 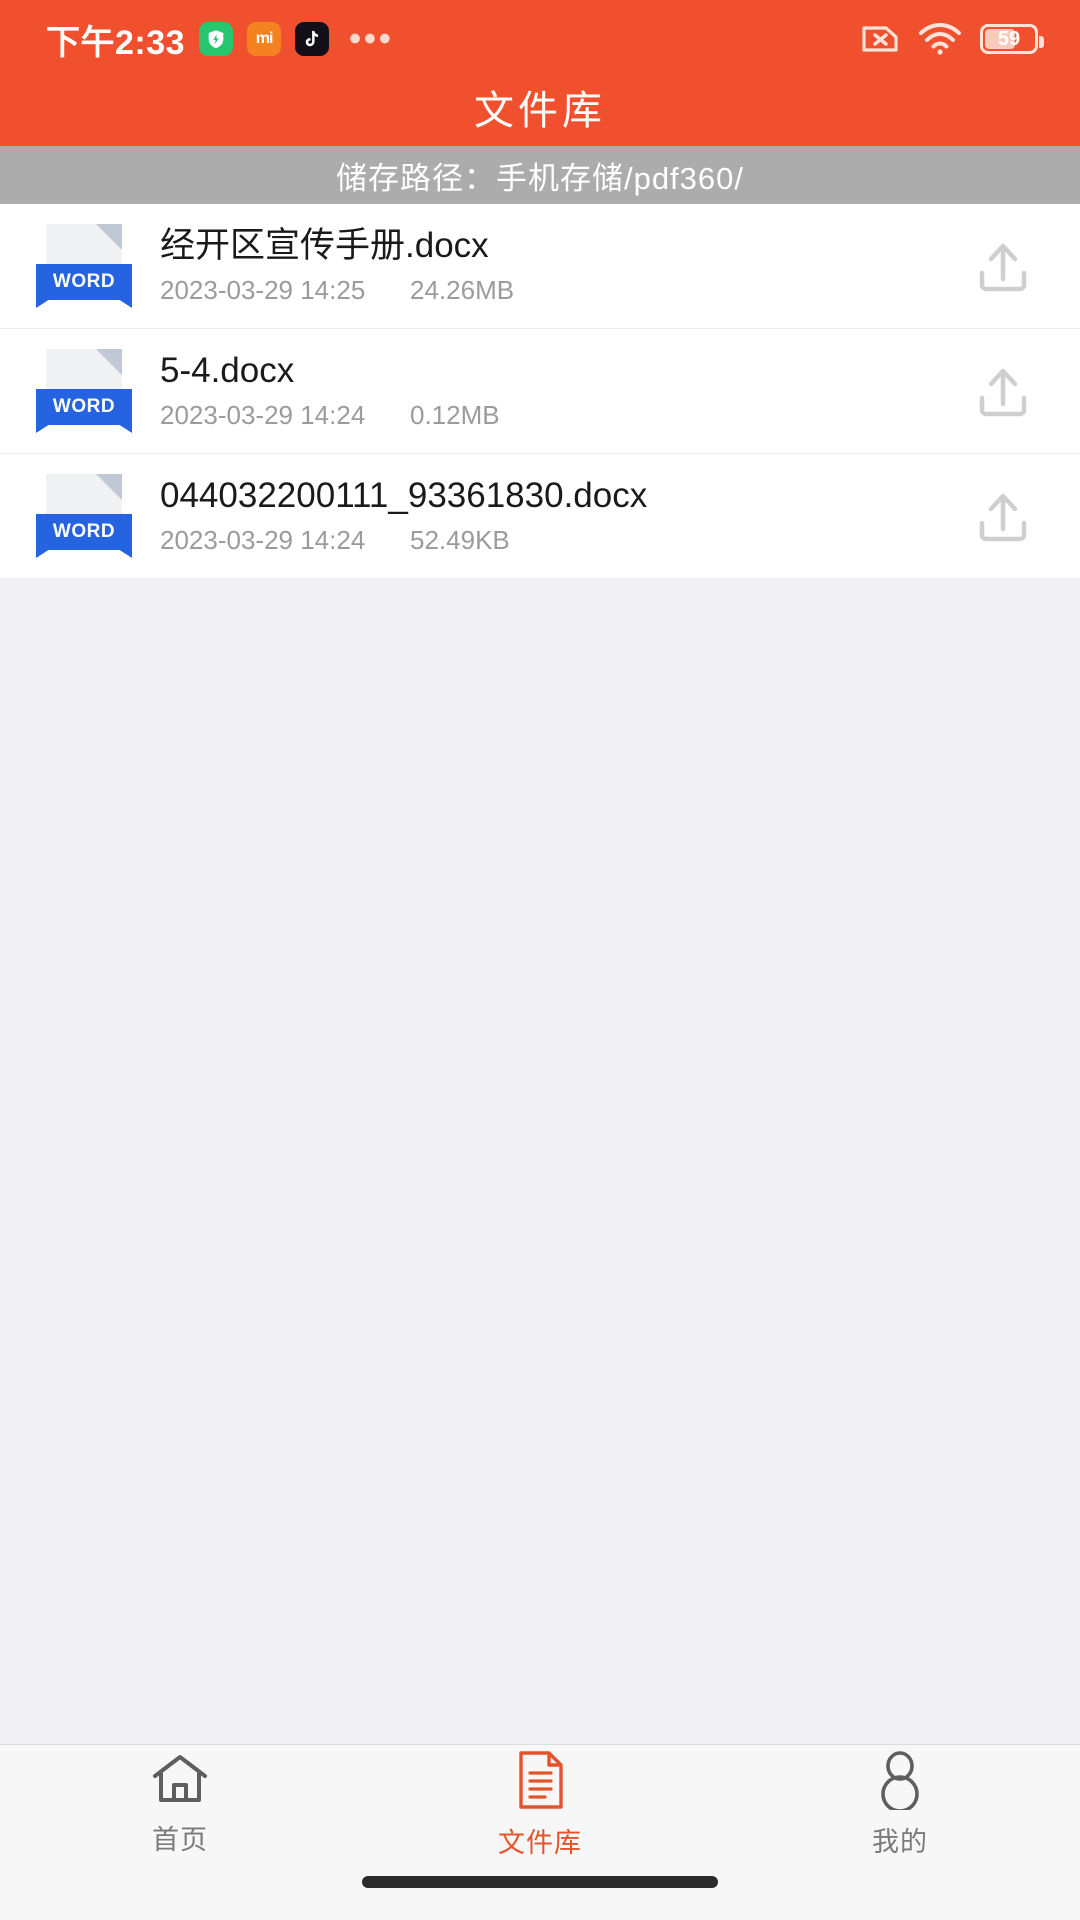 What do you see at coordinates (540, 1898) in the screenshot?
I see `gesture-bar-area` at bounding box center [540, 1898].